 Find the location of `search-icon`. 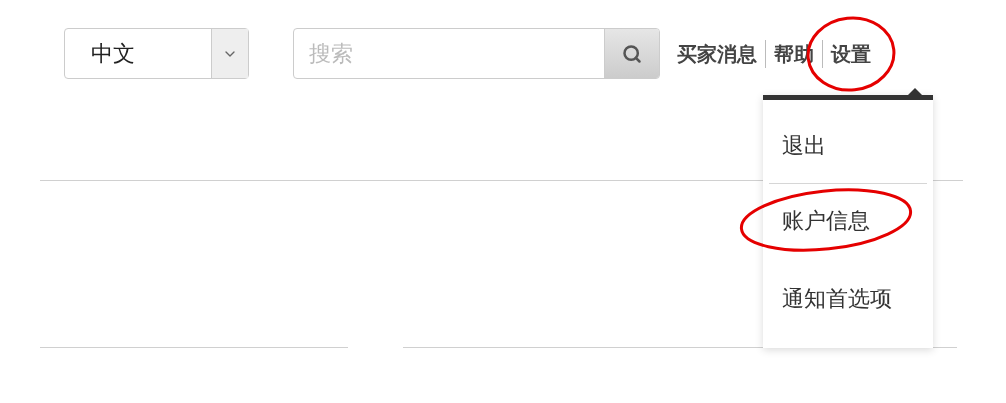

search-icon is located at coordinates (632, 53).